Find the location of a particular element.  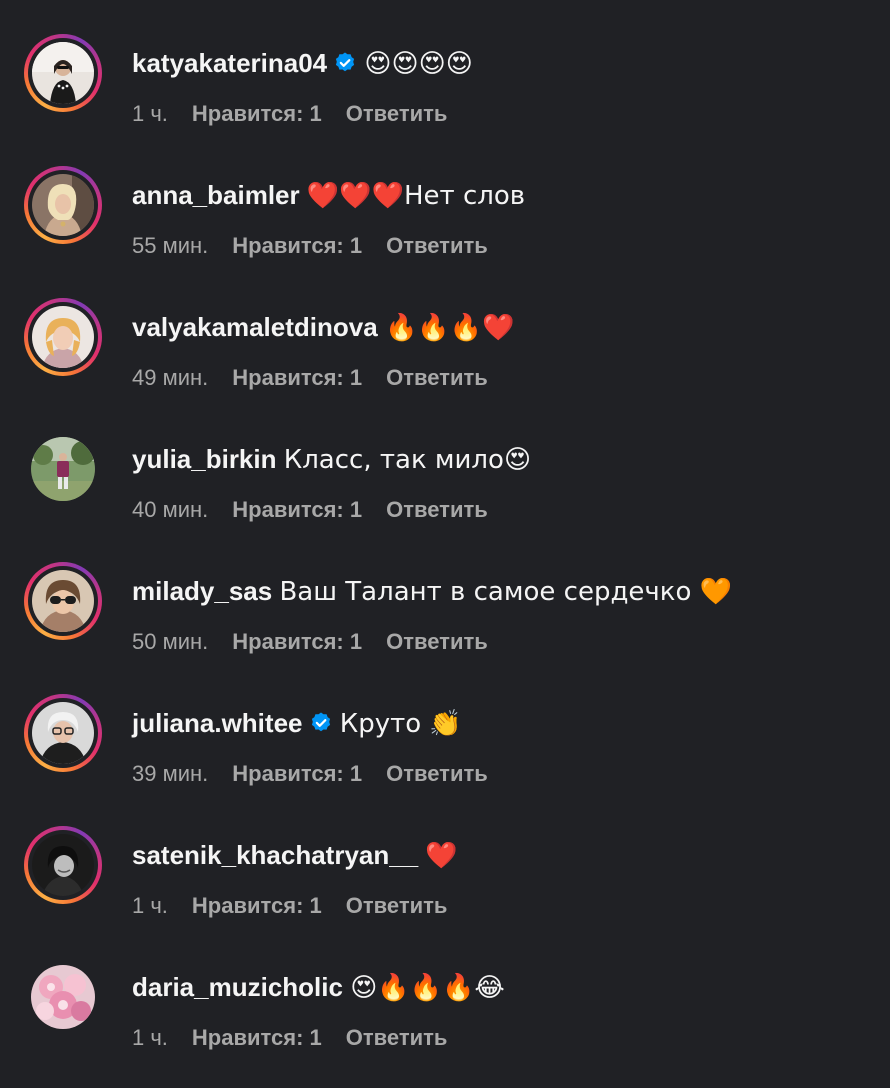

comment-text: 🔥🔥🔥❤️ is located at coordinates (449, 328).